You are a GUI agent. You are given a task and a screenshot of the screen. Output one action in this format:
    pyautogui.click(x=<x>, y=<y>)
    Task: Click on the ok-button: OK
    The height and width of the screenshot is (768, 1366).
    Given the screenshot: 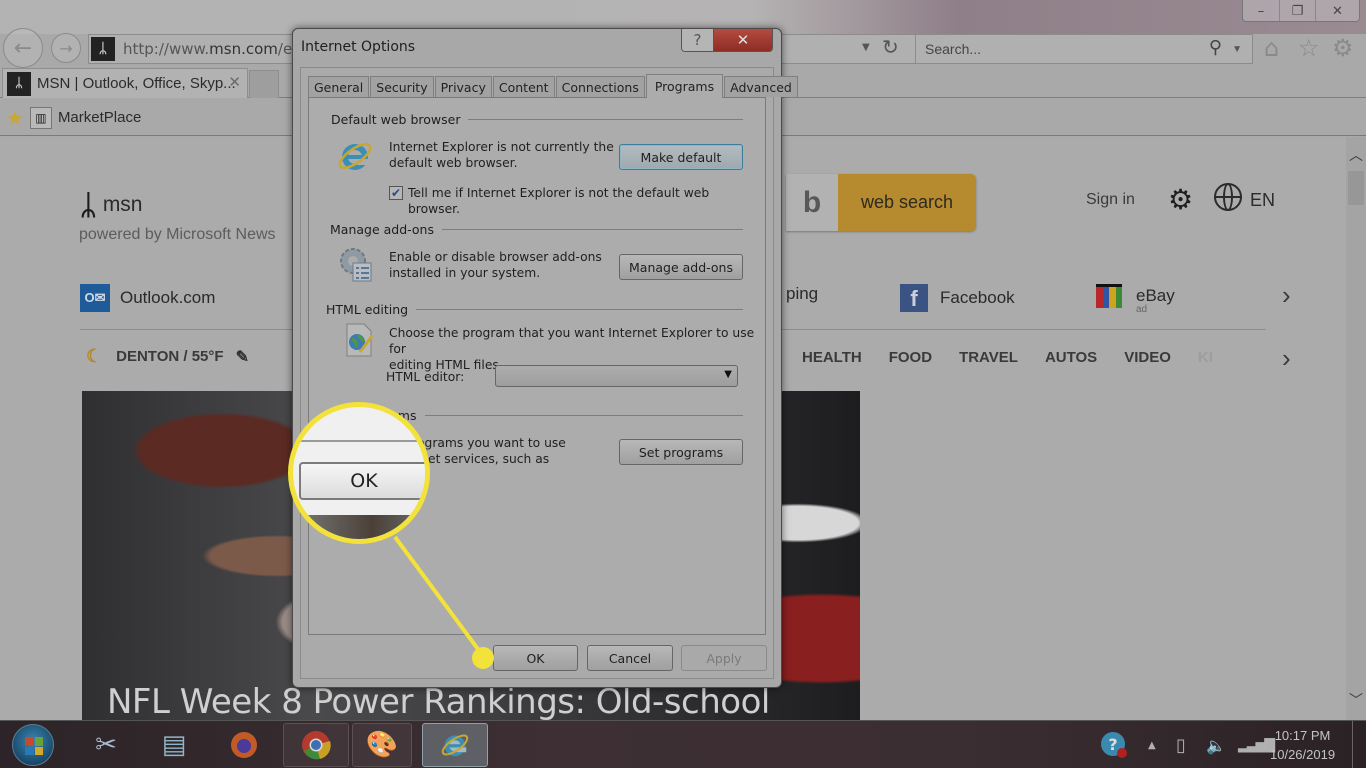 What is the action you would take?
    pyautogui.click(x=535, y=658)
    